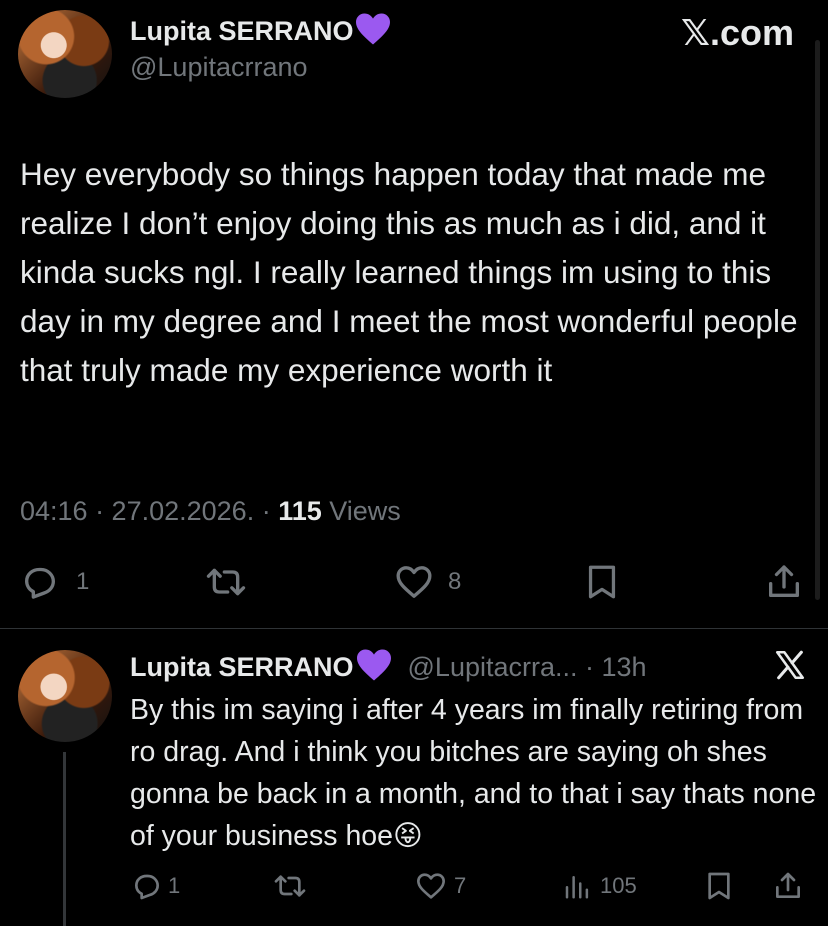 The height and width of the screenshot is (926, 828). I want to click on reply-bookmark-button, so click(719, 886).